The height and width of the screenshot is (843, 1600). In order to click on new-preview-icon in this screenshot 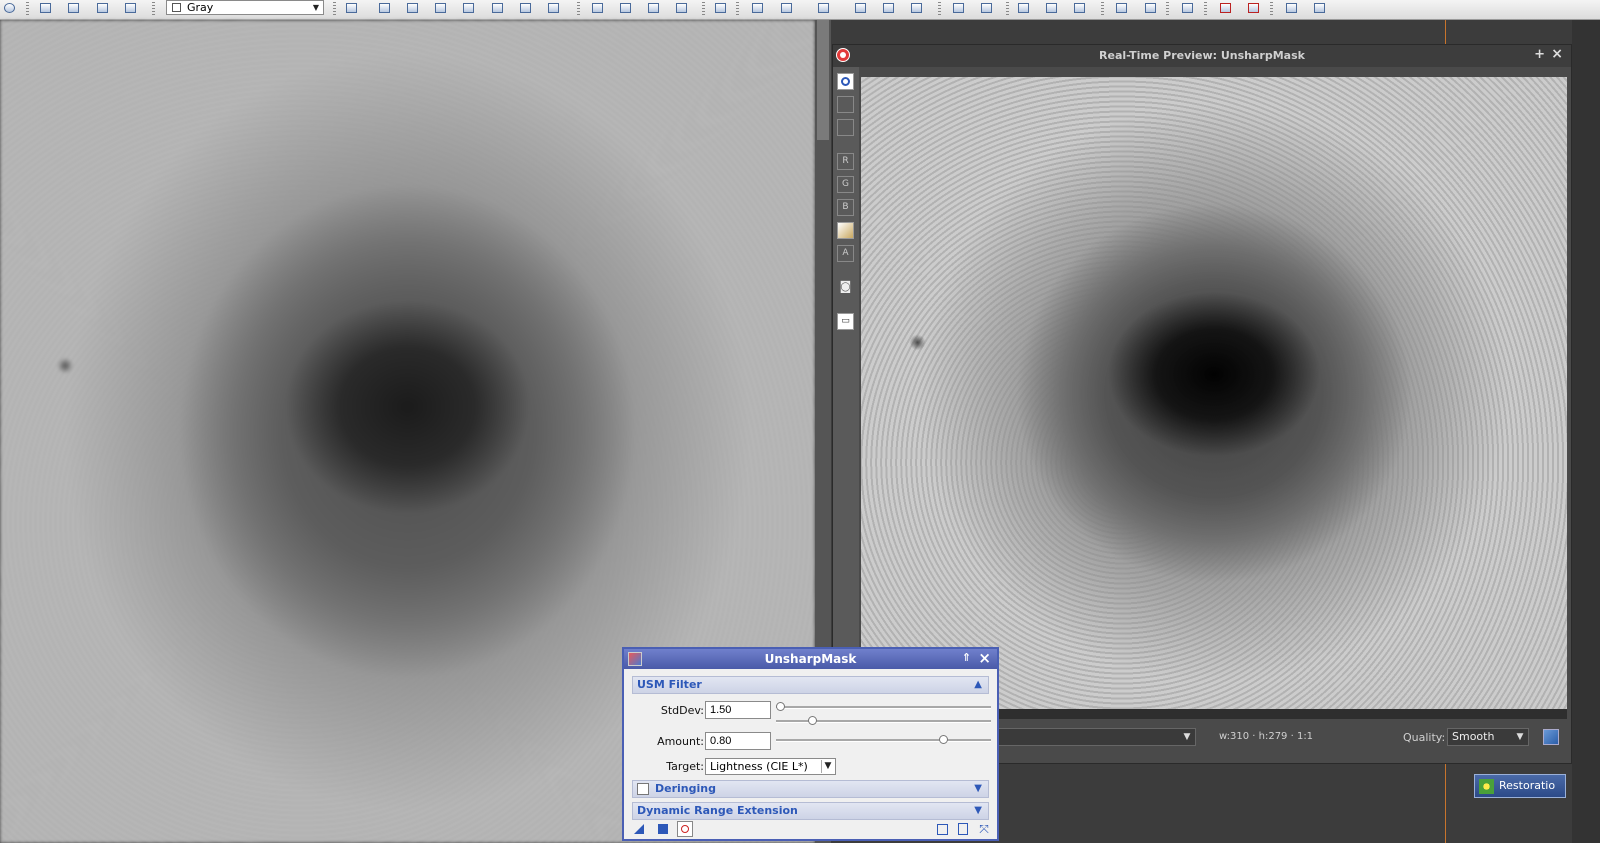, I will do `click(598, 8)`.